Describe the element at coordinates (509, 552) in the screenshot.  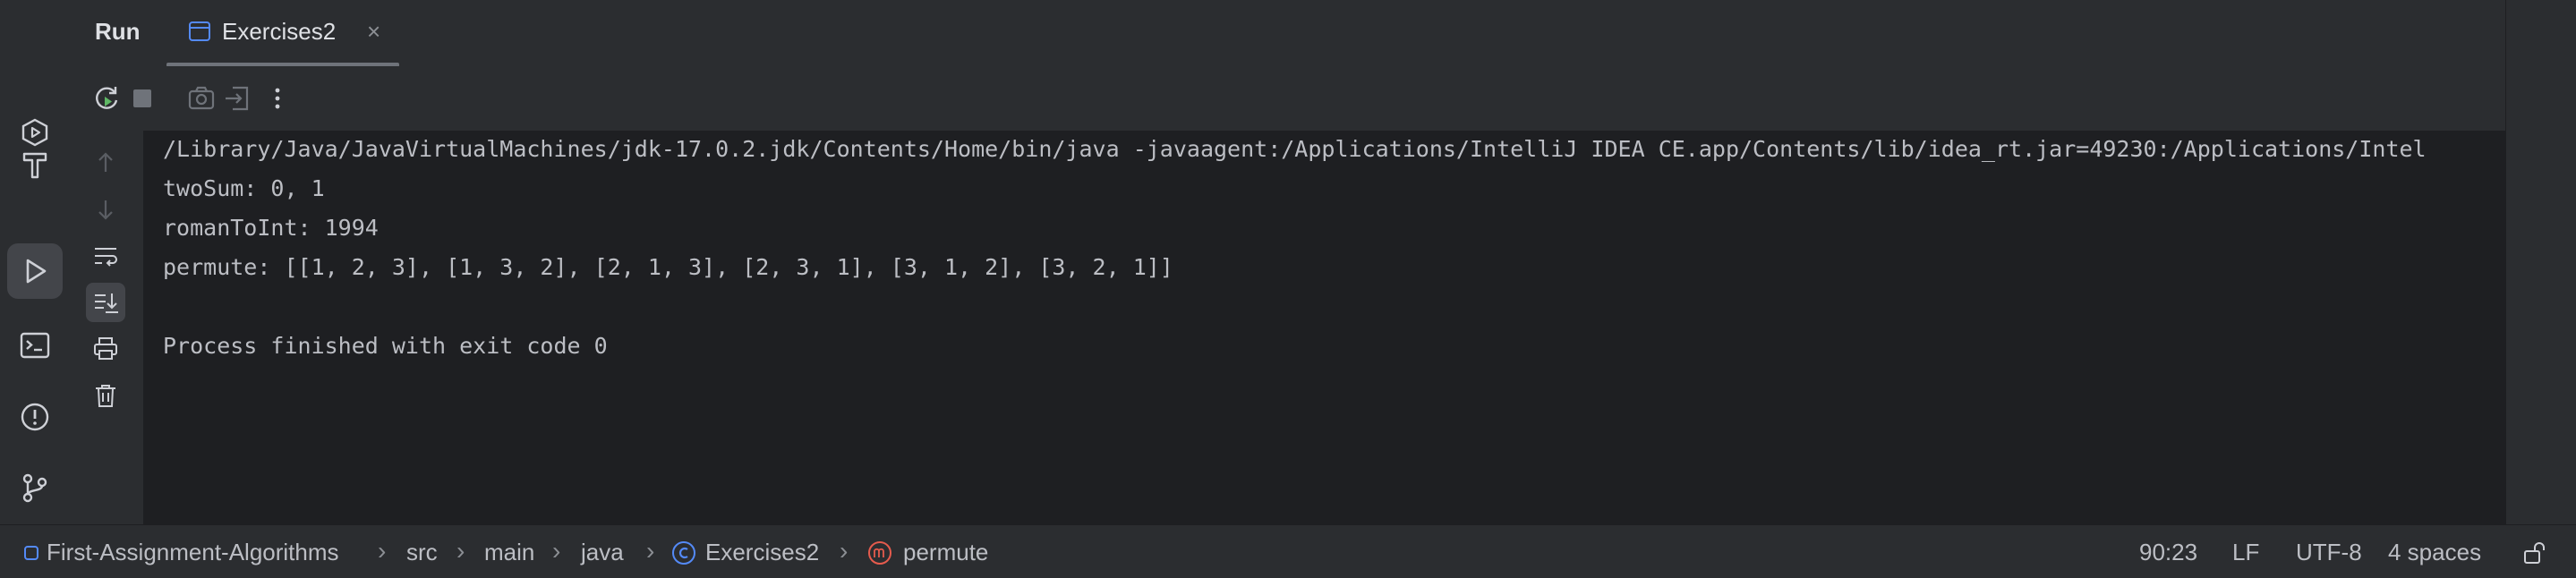
I see `breadcrumb-main: main` at that location.